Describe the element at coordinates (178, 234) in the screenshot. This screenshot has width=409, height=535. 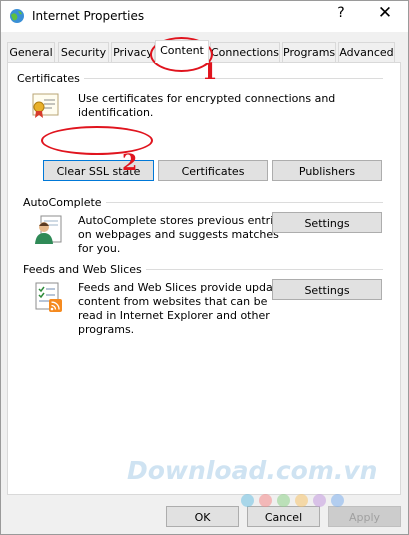
I see `autocomplete-description-line-2: on webpages and suggests matches` at that location.